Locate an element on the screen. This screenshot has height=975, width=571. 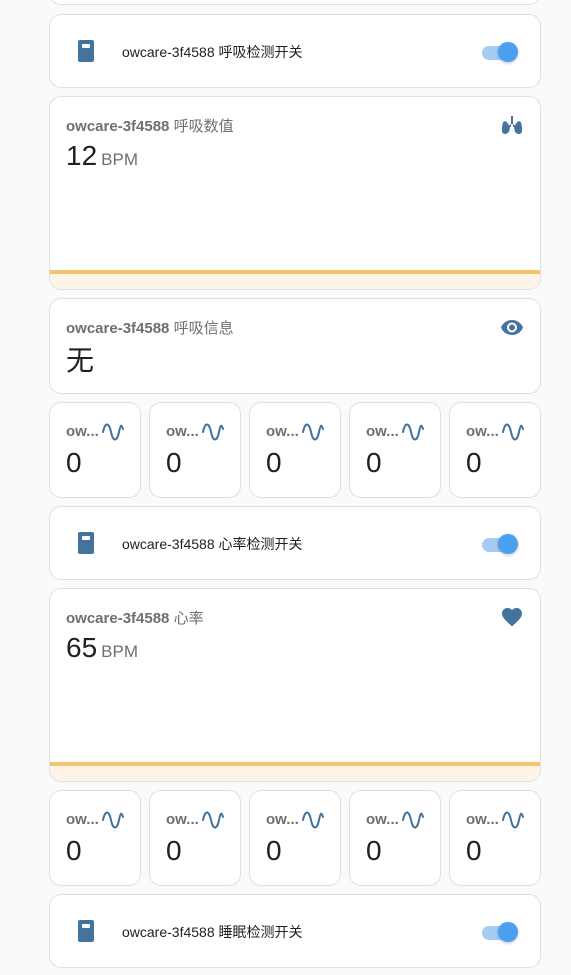
breath-detection-toggle is located at coordinates (500, 52).